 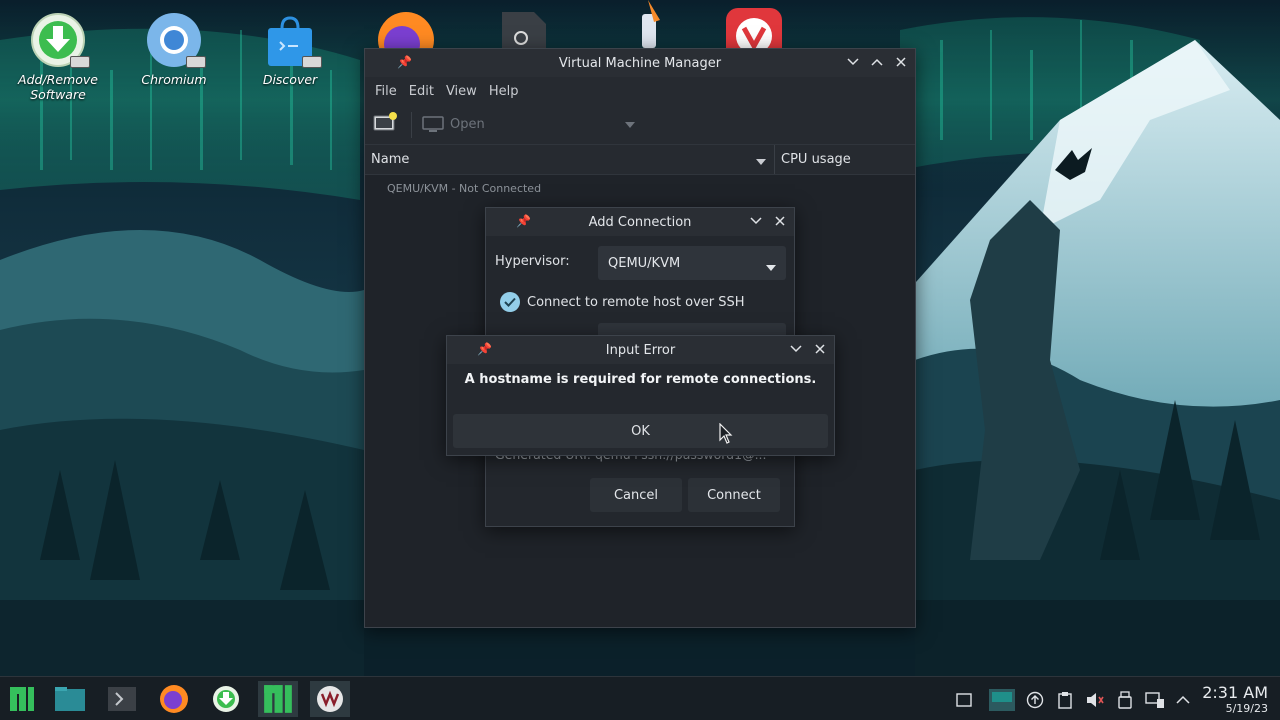 I want to click on ssh-checkbox, so click(x=510, y=302).